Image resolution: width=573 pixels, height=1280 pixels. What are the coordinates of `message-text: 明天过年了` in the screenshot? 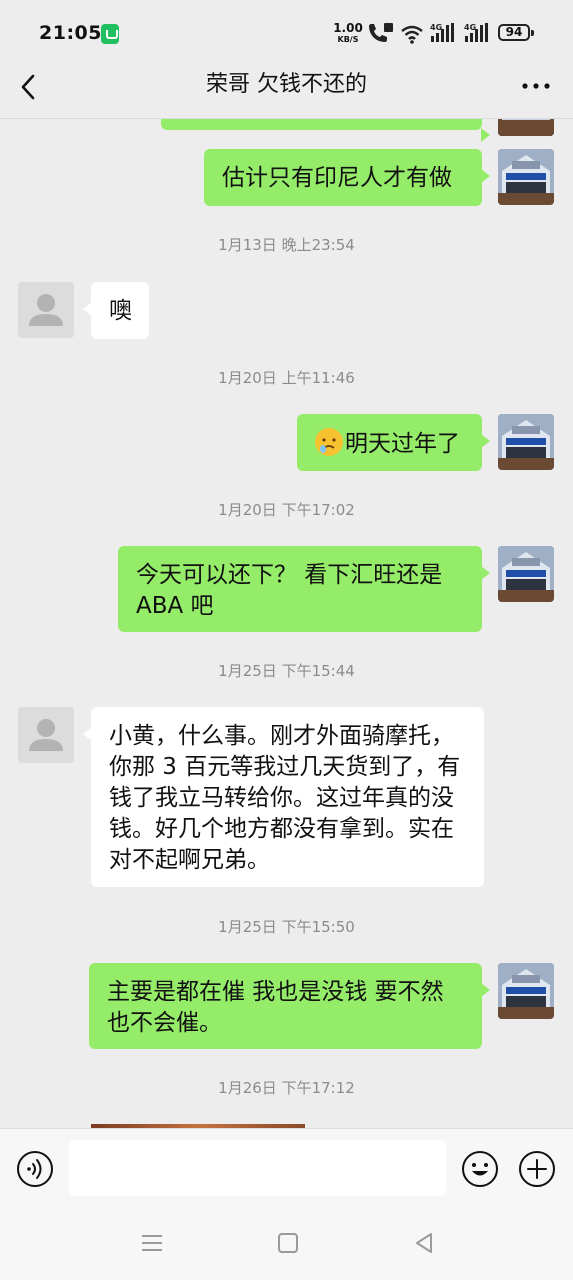 It's located at (402, 444).